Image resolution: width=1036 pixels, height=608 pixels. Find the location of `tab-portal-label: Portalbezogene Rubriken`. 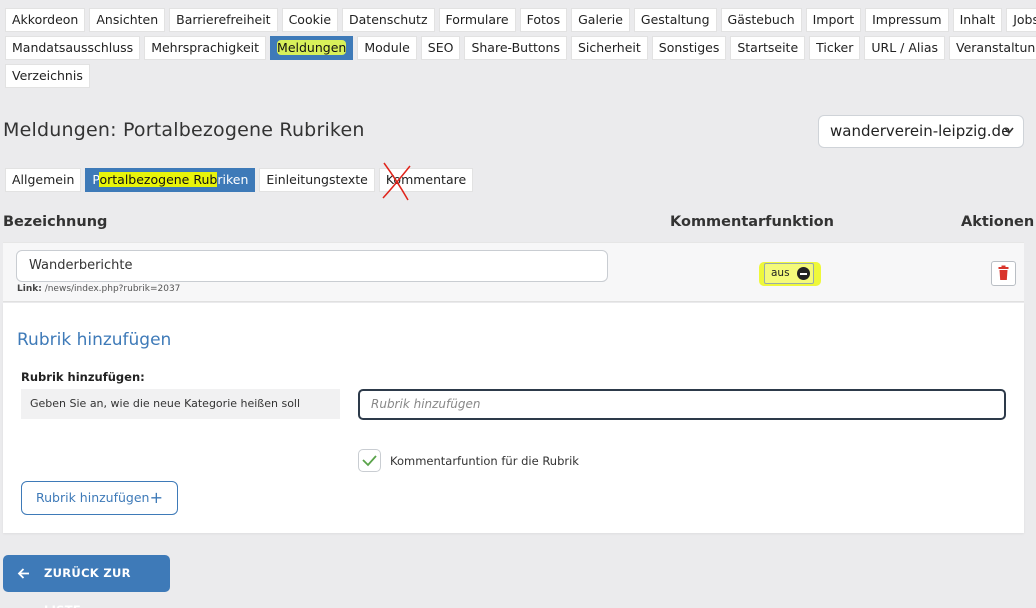

tab-portal-label: Portalbezogene Rubriken is located at coordinates (170, 179).